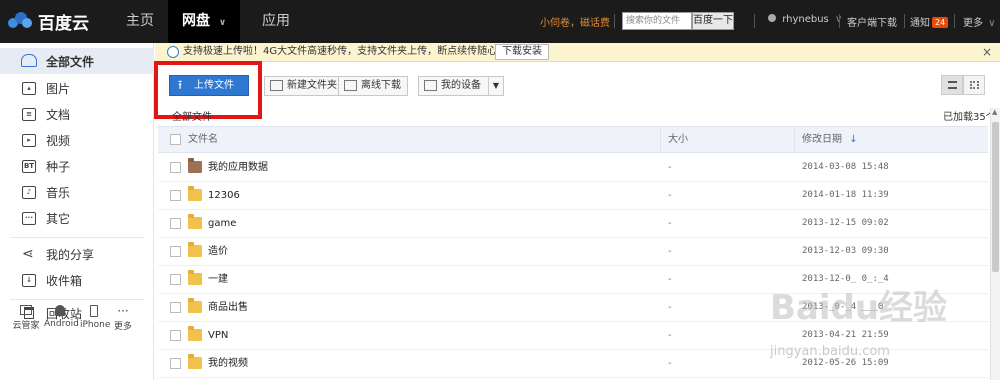 Image resolution: width=1000 pixels, height=380 pixels. Describe the element at coordinates (77, 192) in the screenshot. I see `sidebar-item-music: ♪ 音乐` at that location.